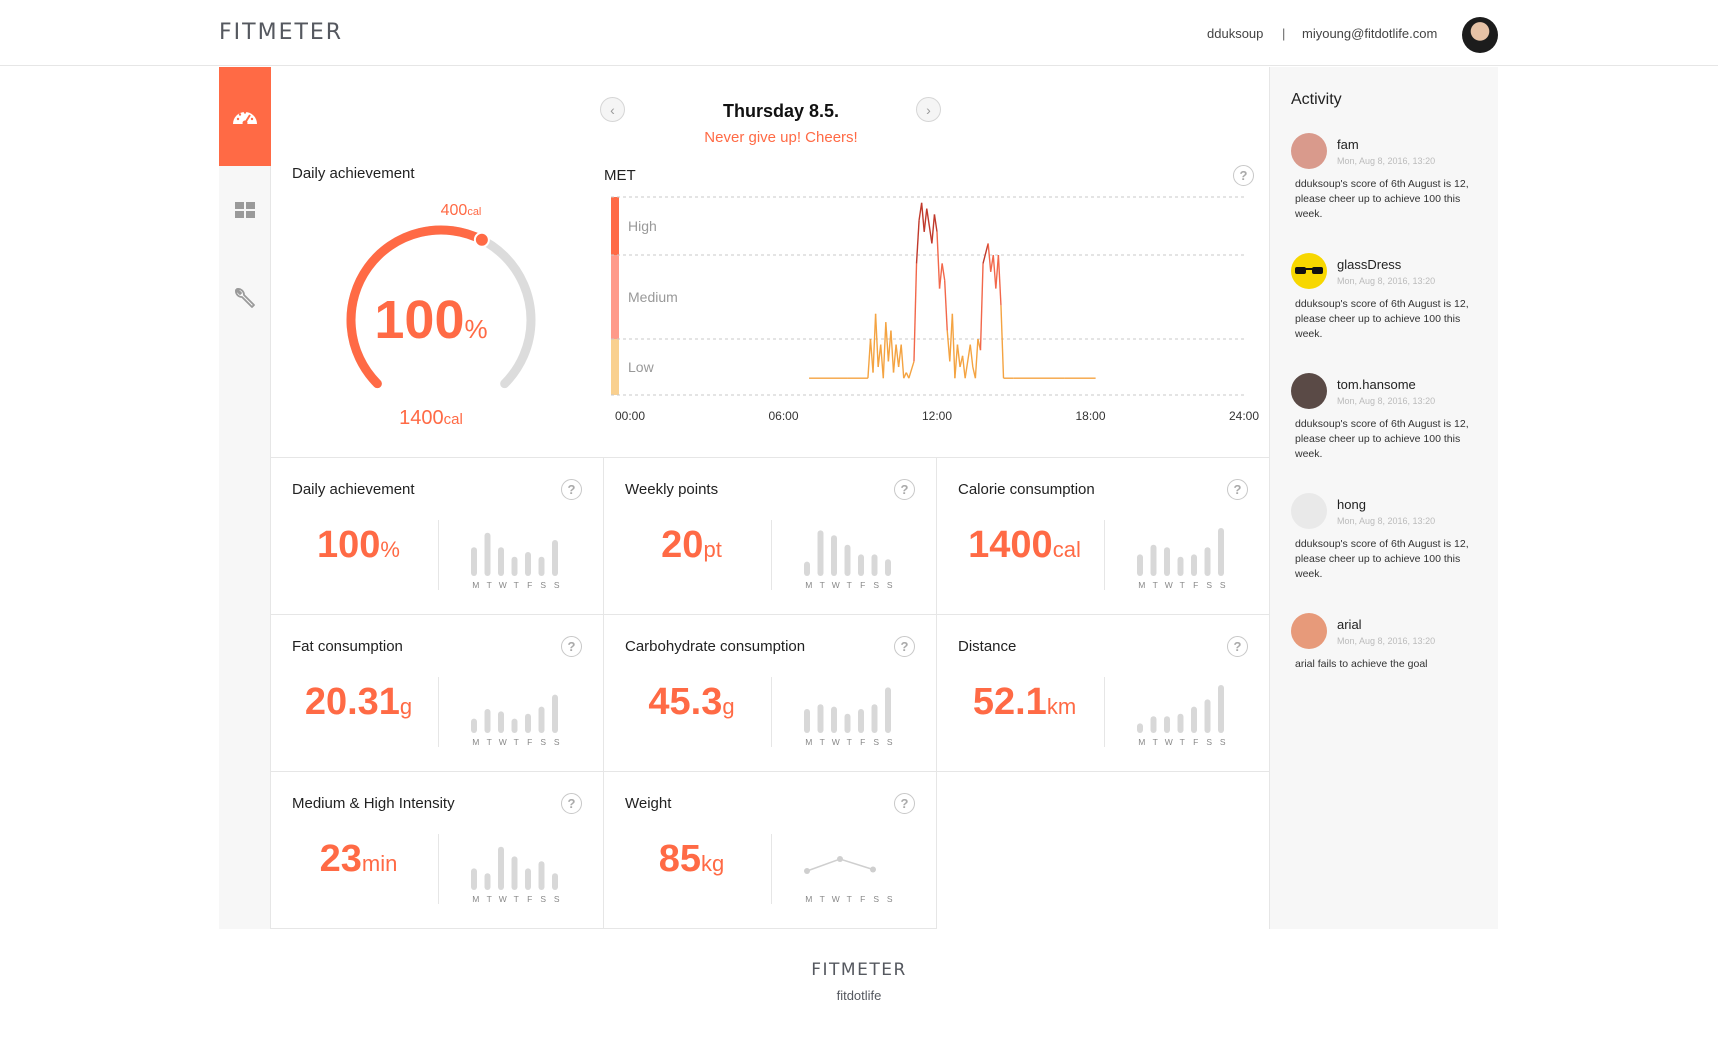 The image size is (1718, 1057). What do you see at coordinates (615, 226) in the screenshot?
I see `met-level-bar` at bounding box center [615, 226].